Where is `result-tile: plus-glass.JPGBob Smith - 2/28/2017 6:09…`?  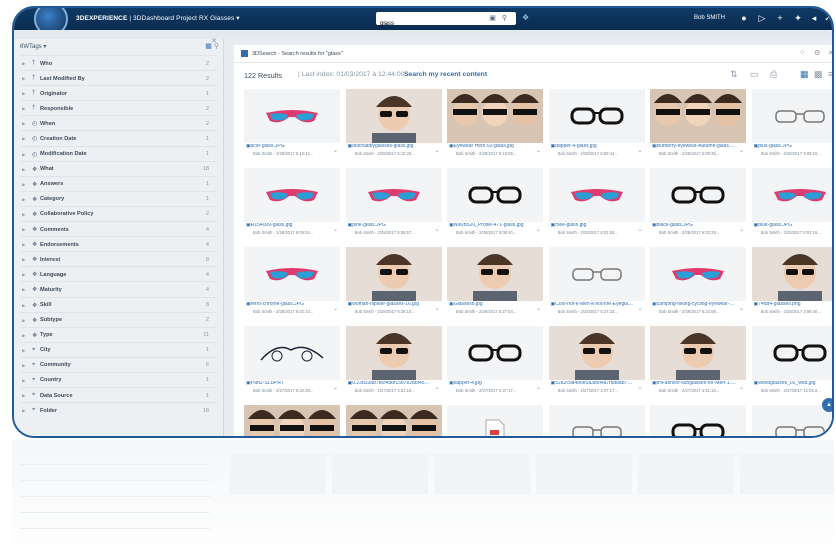
result-tile: plus-glass.JPGBob Smith - 2/28/2017 6:09… is located at coordinates (792, 126).